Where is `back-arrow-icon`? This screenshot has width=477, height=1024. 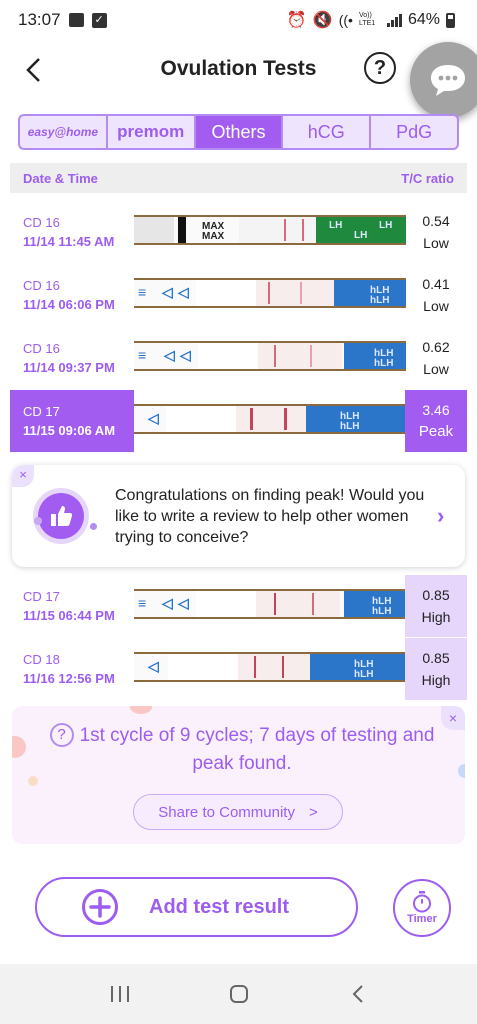 back-arrow-icon is located at coordinates (357, 994).